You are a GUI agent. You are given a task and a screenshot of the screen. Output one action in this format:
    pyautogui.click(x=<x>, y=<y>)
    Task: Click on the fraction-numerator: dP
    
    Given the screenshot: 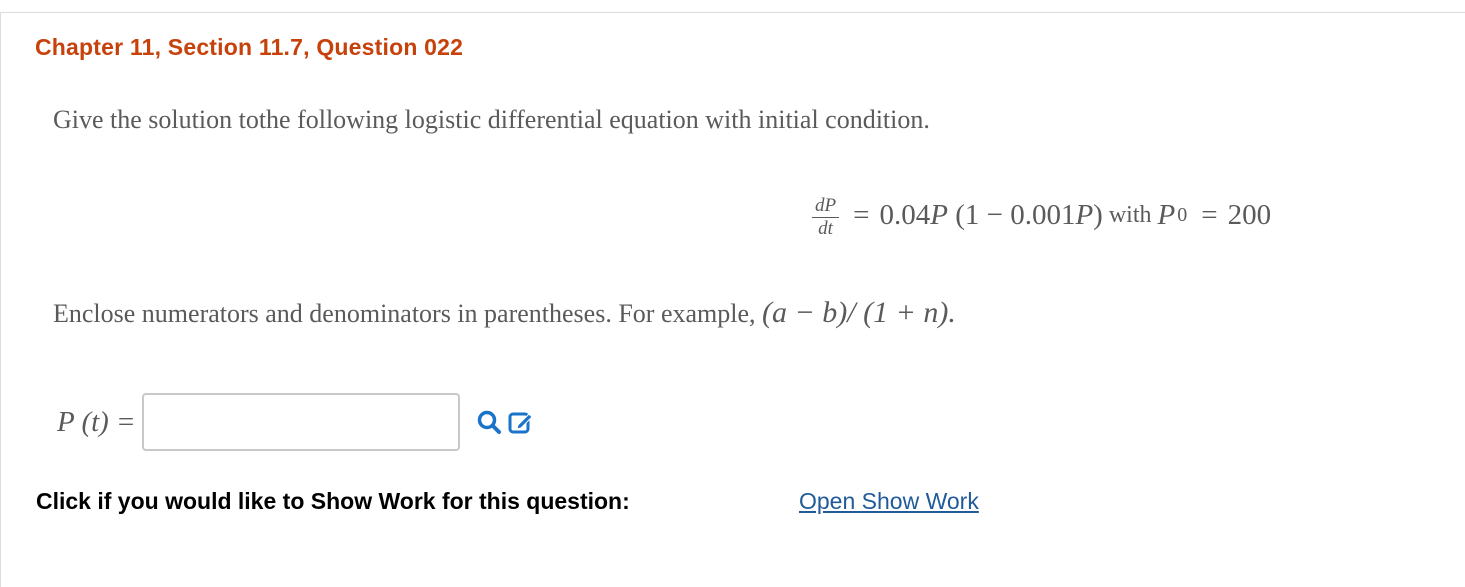 What is the action you would take?
    pyautogui.click(x=826, y=206)
    